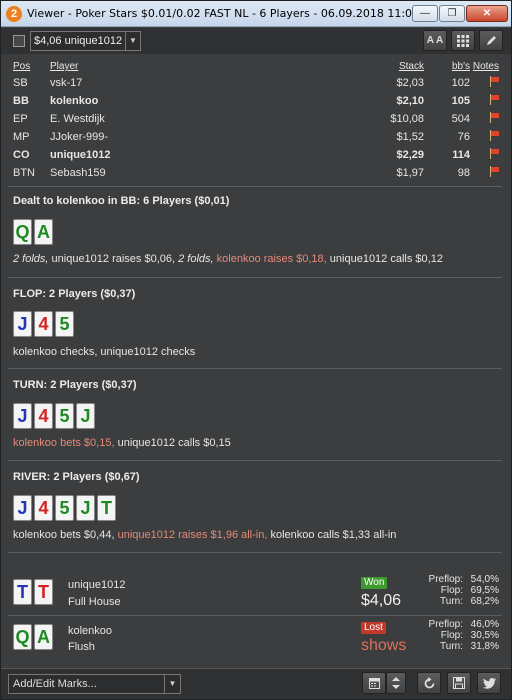 The image size is (512, 700). I want to click on header-stack: Stack, so click(368, 66).